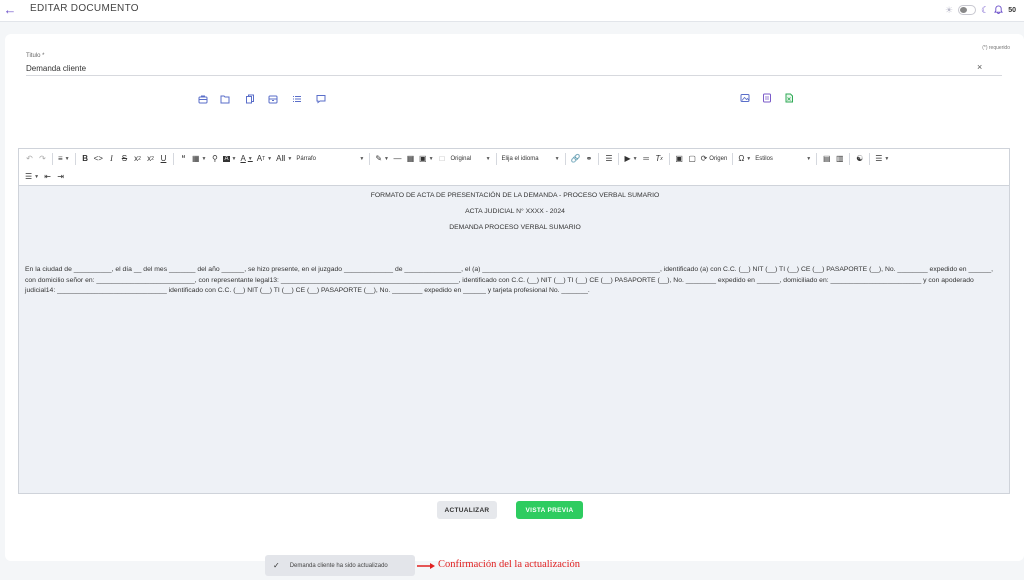 The height and width of the screenshot is (580, 1024). Describe the element at coordinates (764, 158) in the screenshot. I see `styles-select-label: Estilos` at that location.